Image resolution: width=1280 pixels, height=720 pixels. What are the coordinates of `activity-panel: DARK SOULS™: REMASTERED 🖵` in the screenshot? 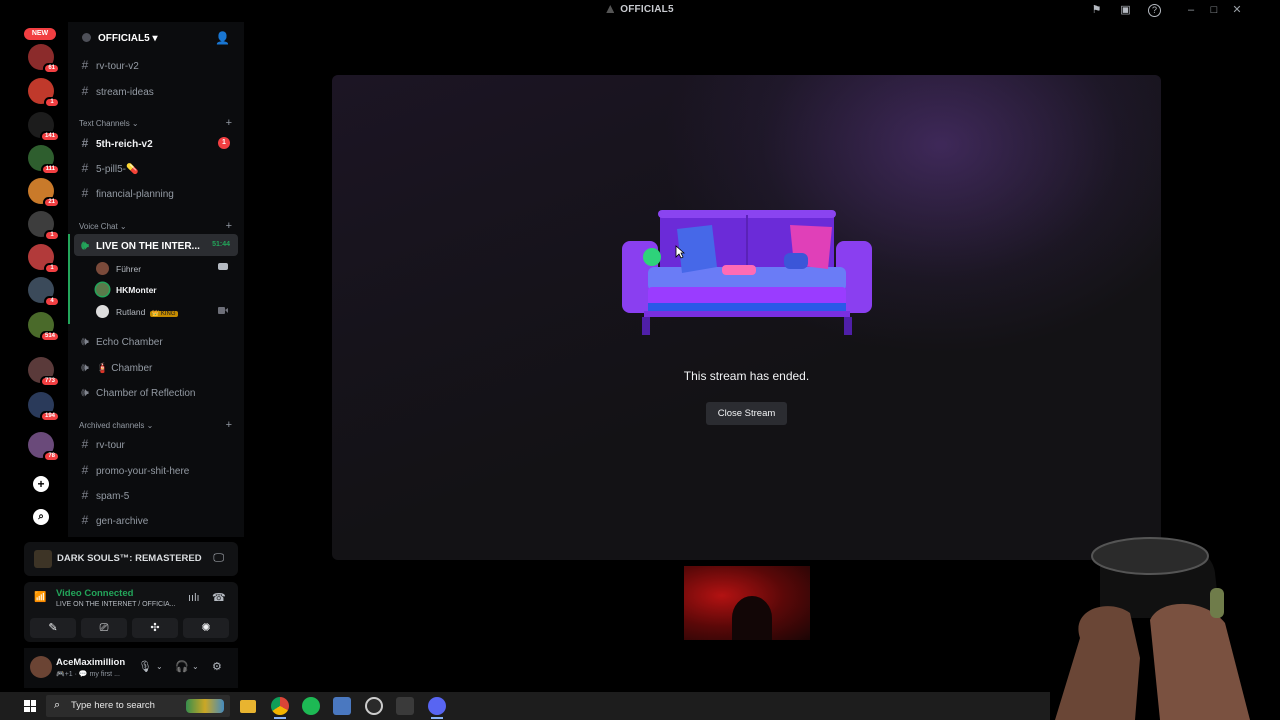 It's located at (131, 559).